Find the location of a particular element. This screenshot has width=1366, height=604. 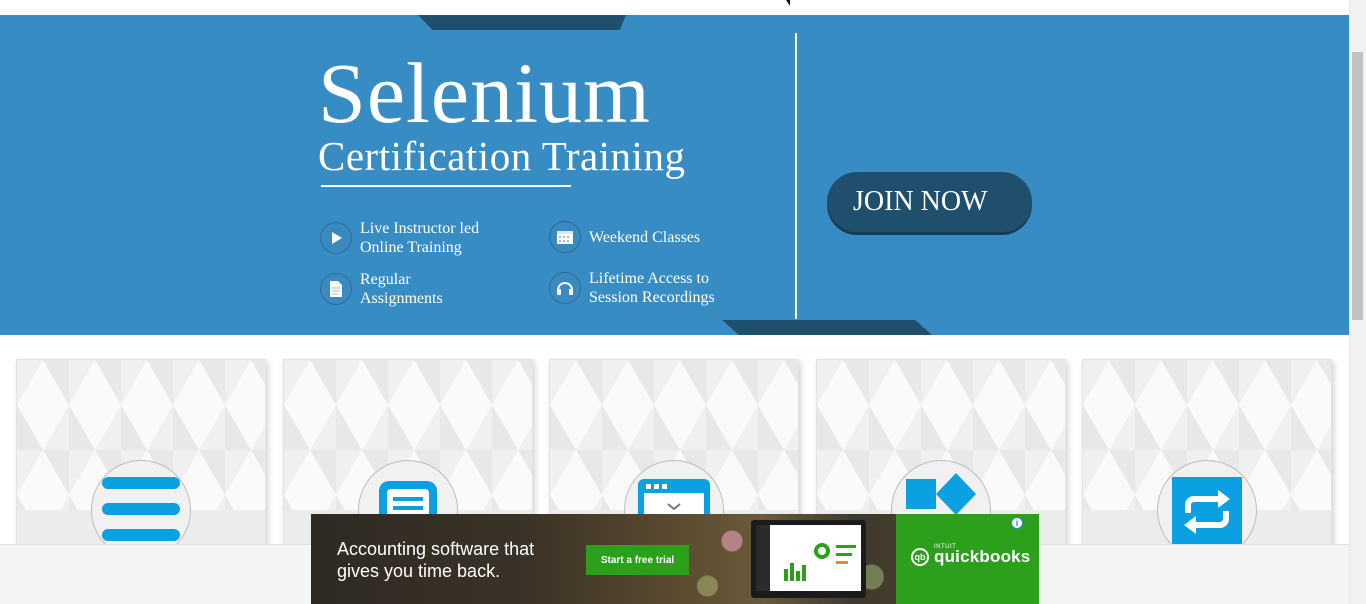

start-free-trial-button: Start a free trial is located at coordinates (637, 560).